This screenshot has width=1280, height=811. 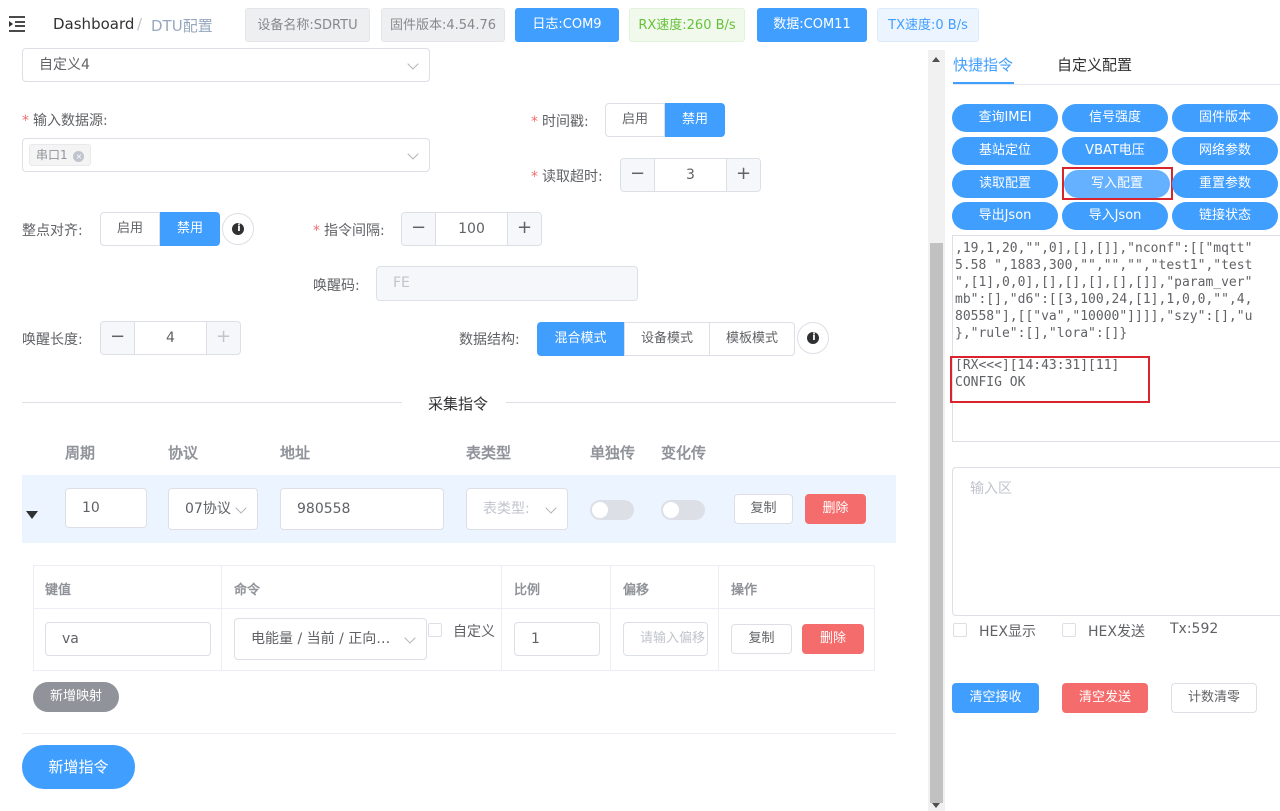 What do you see at coordinates (1225, 118) in the screenshot?
I see `firmware-version-button: 固件版本` at bounding box center [1225, 118].